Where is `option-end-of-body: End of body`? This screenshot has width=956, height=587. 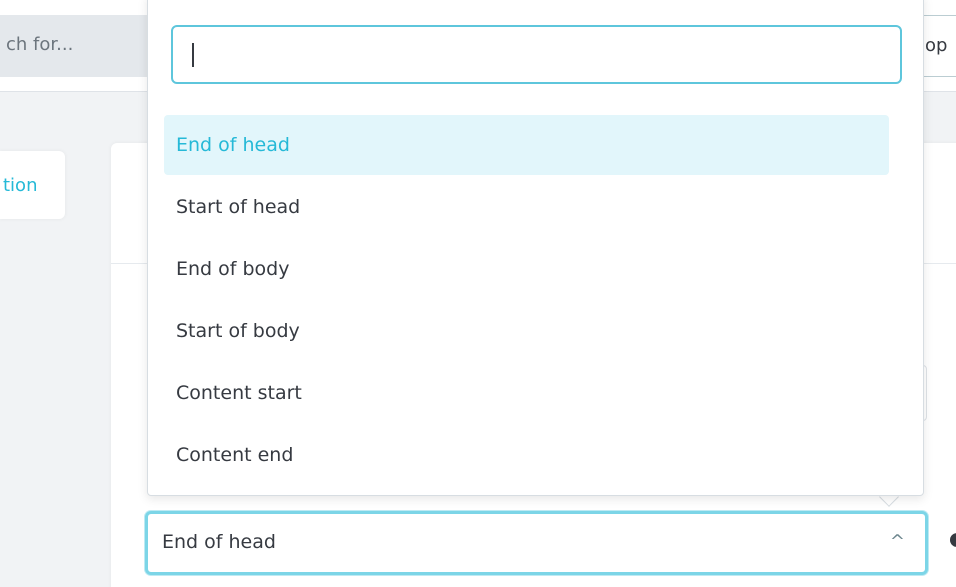
option-end-of-body: End of body is located at coordinates (526, 269).